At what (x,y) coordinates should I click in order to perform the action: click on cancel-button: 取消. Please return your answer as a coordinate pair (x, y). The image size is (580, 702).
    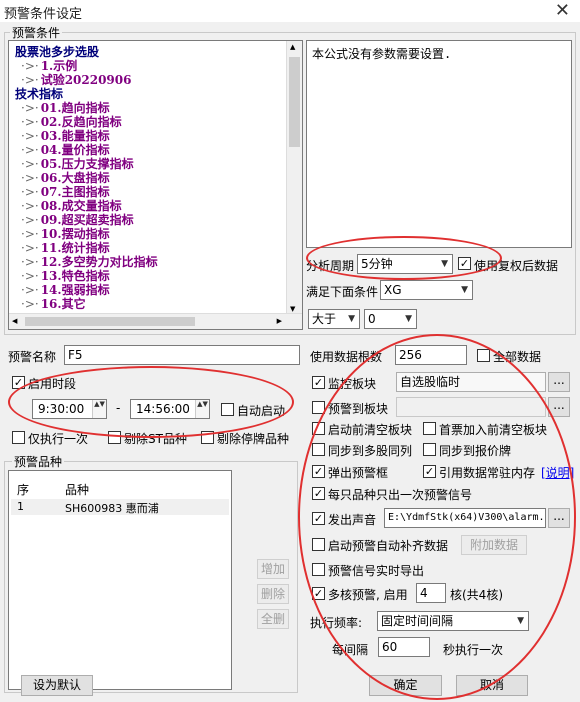
    Looking at the image, I should click on (492, 685).